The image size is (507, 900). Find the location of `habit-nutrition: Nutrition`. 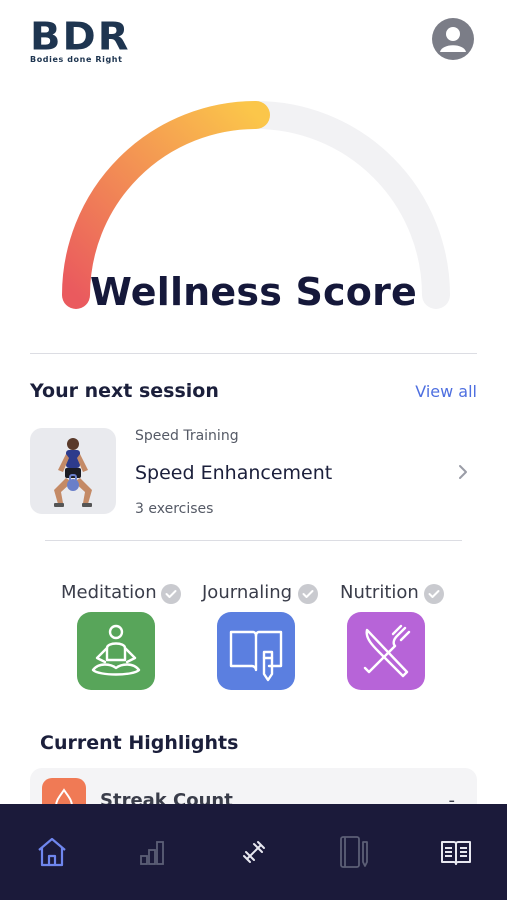

habit-nutrition: Nutrition is located at coordinates (385, 639).